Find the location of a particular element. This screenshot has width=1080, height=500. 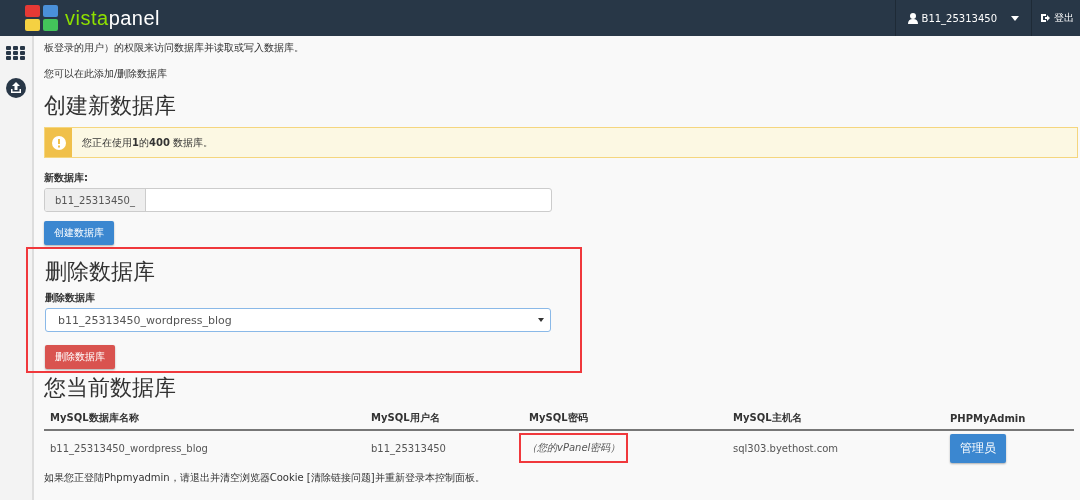

delete-database-button: 删除数据库 is located at coordinates (80, 357).